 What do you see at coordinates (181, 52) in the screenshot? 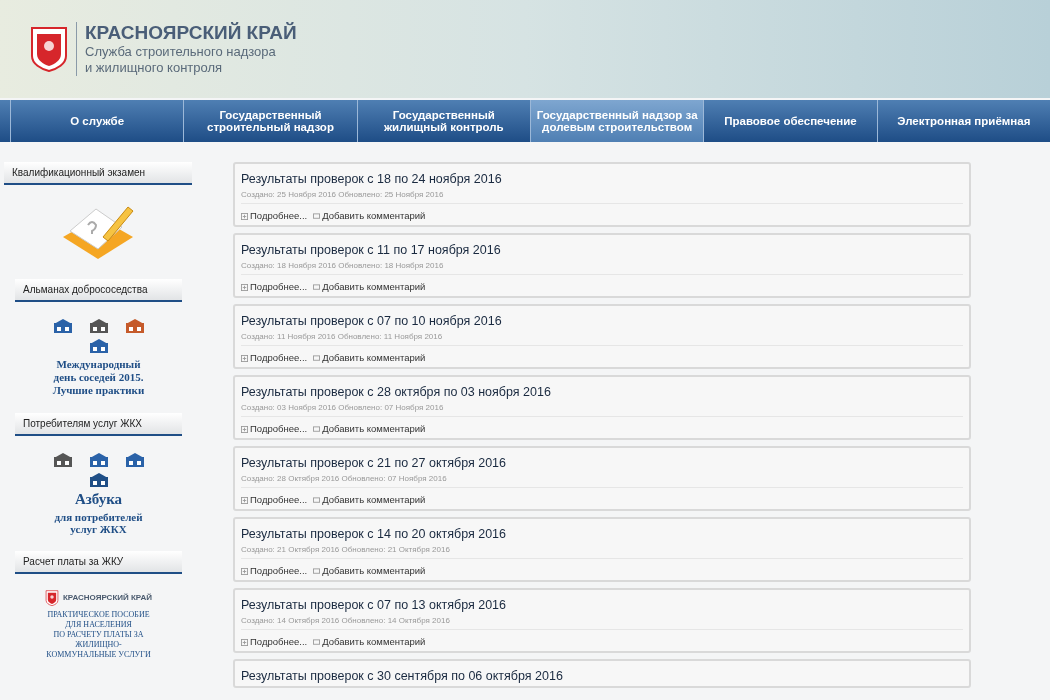
I see `service-subtitle: Служба строительного надзора` at bounding box center [181, 52].